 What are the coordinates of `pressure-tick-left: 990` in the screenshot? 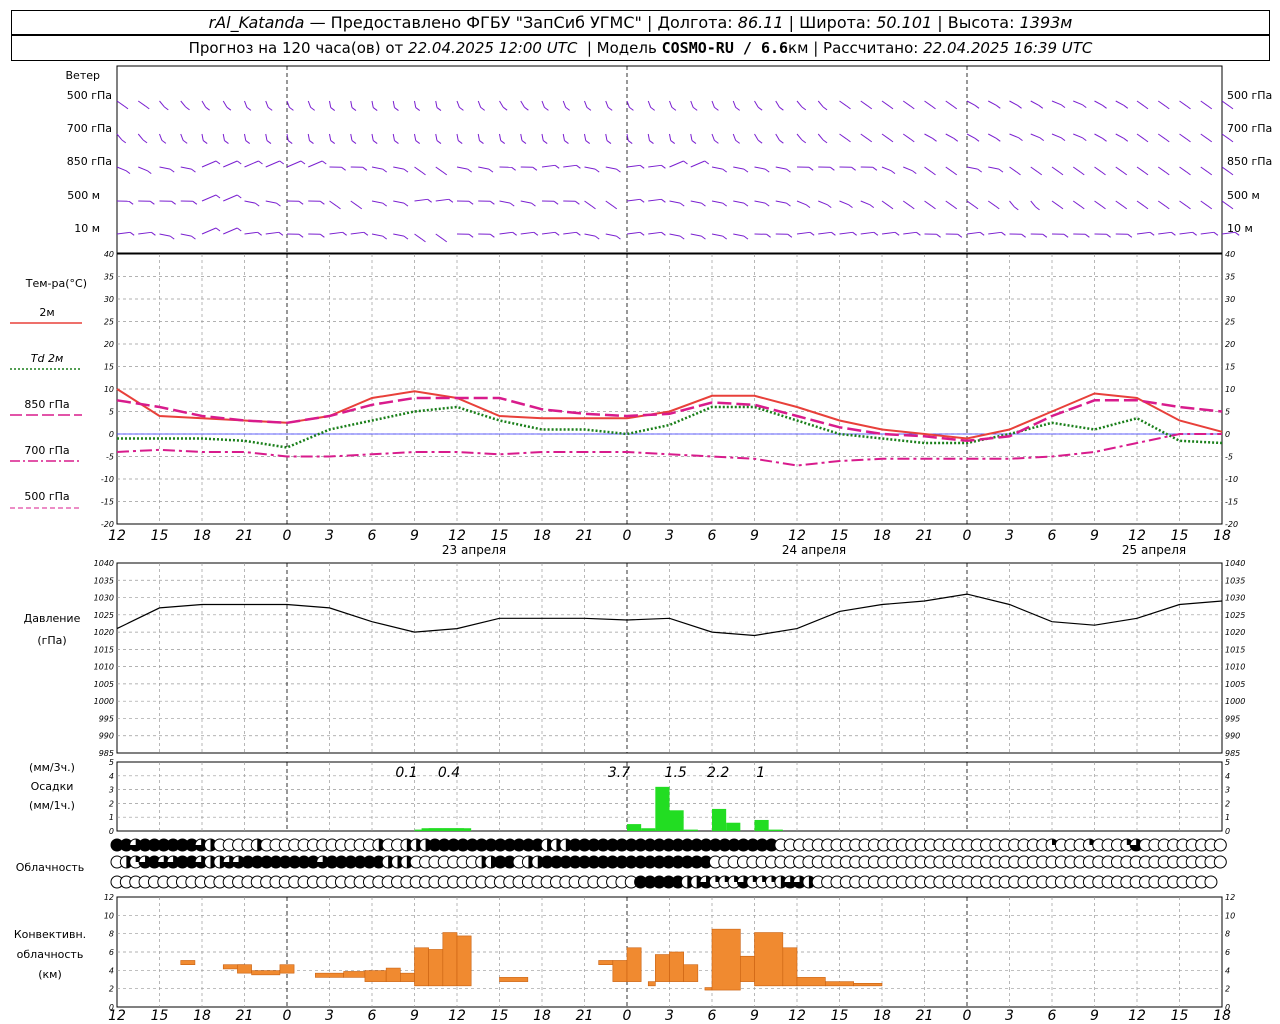 It's located at (106, 736).